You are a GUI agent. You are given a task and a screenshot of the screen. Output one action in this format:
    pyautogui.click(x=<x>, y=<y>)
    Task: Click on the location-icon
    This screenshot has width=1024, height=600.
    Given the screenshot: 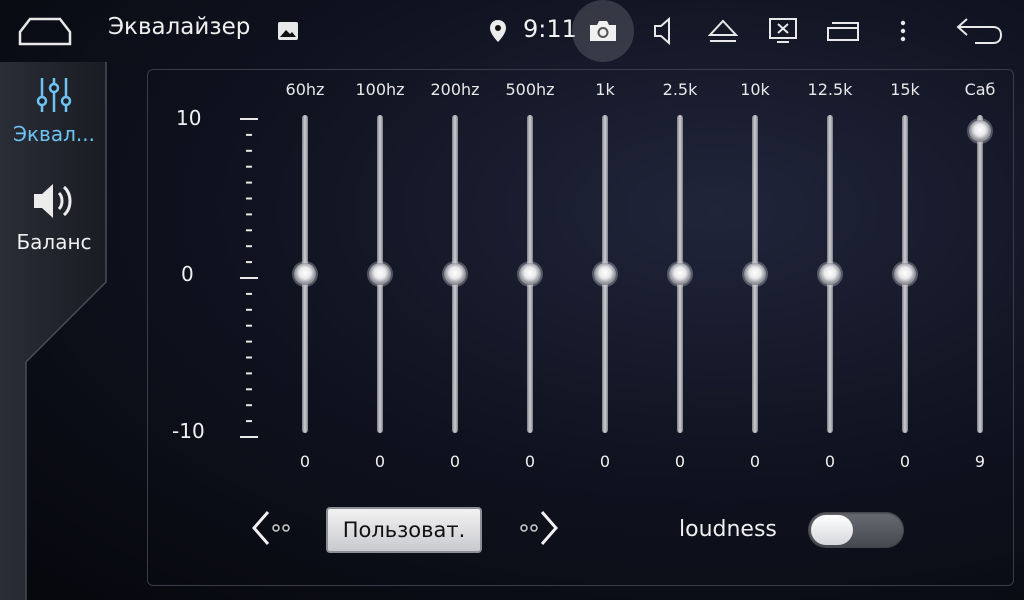 What is the action you would take?
    pyautogui.click(x=498, y=31)
    